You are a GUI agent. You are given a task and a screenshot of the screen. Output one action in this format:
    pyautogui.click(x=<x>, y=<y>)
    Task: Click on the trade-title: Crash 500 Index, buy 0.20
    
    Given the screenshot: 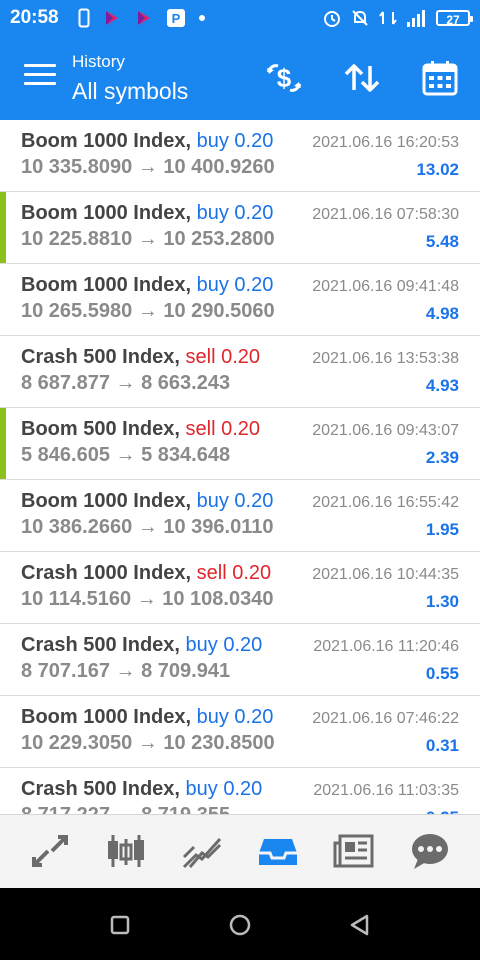 What is the action you would take?
    pyautogui.click(x=141, y=645)
    